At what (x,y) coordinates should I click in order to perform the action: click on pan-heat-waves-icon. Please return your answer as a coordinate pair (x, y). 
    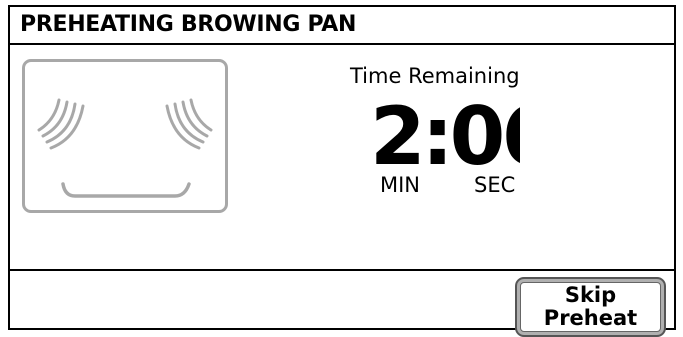
    Looking at the image, I should click on (125, 148).